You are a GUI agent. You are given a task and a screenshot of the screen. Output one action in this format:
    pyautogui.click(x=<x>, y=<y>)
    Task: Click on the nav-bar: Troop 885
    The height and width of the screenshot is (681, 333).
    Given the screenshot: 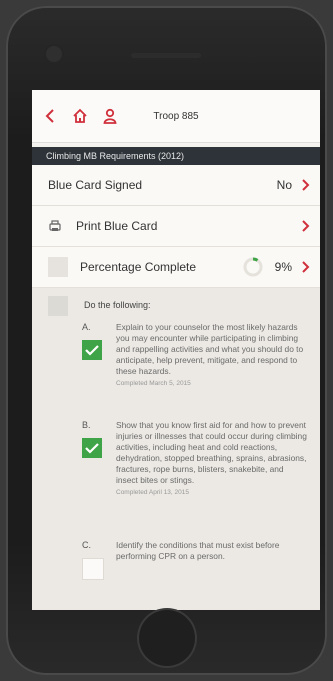 What is the action you would take?
    pyautogui.click(x=176, y=116)
    